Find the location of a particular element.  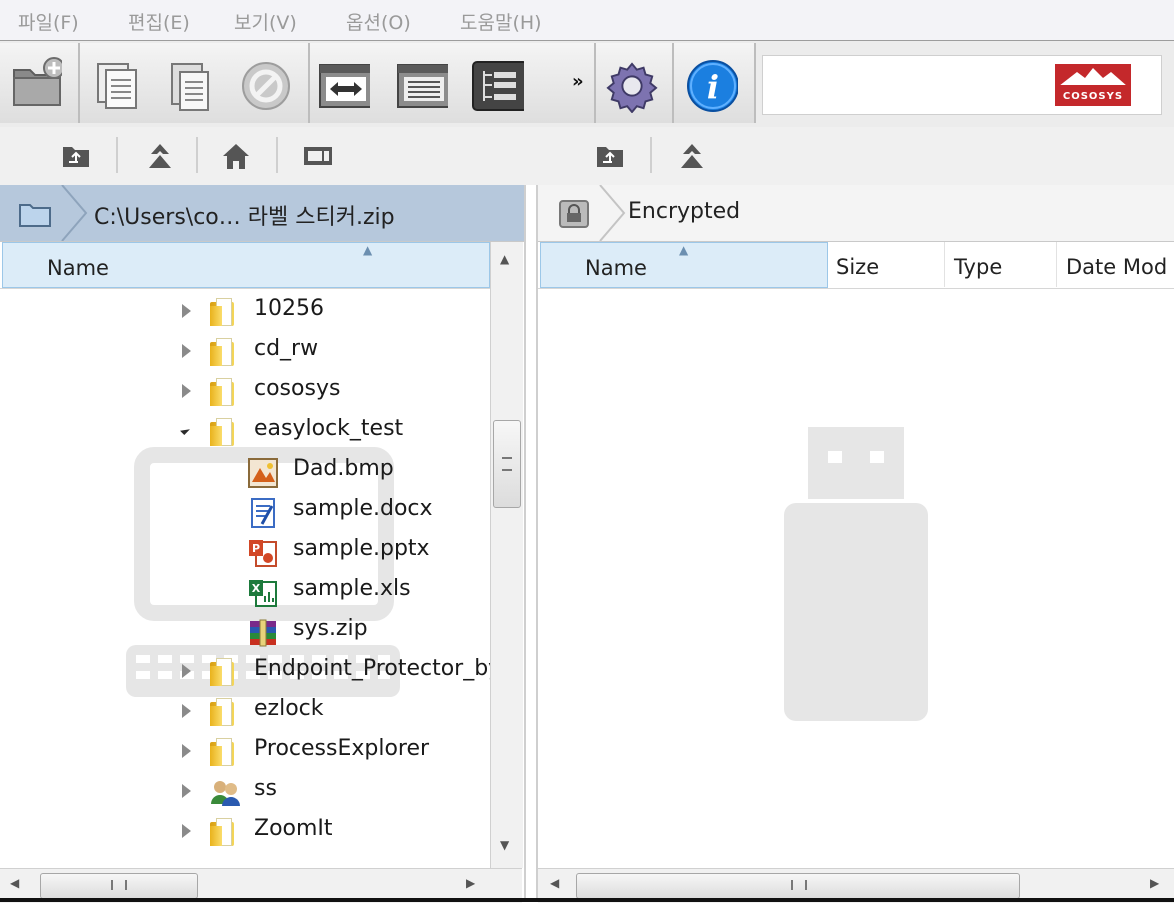

tree-item-label: sys.zip is located at coordinates (330, 628).